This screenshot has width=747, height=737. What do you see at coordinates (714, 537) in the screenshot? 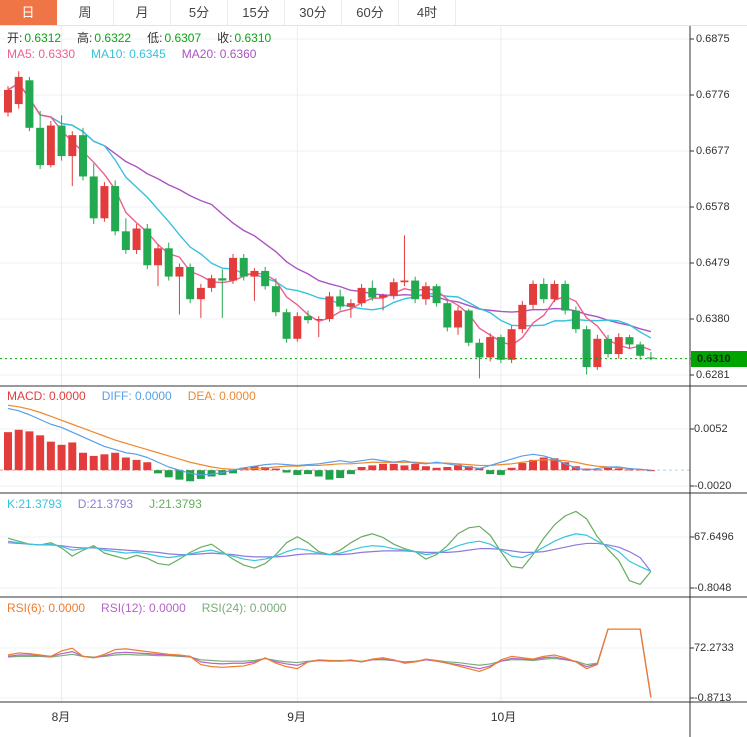
I see `kdj-axis-label: 67.6496` at bounding box center [714, 537].